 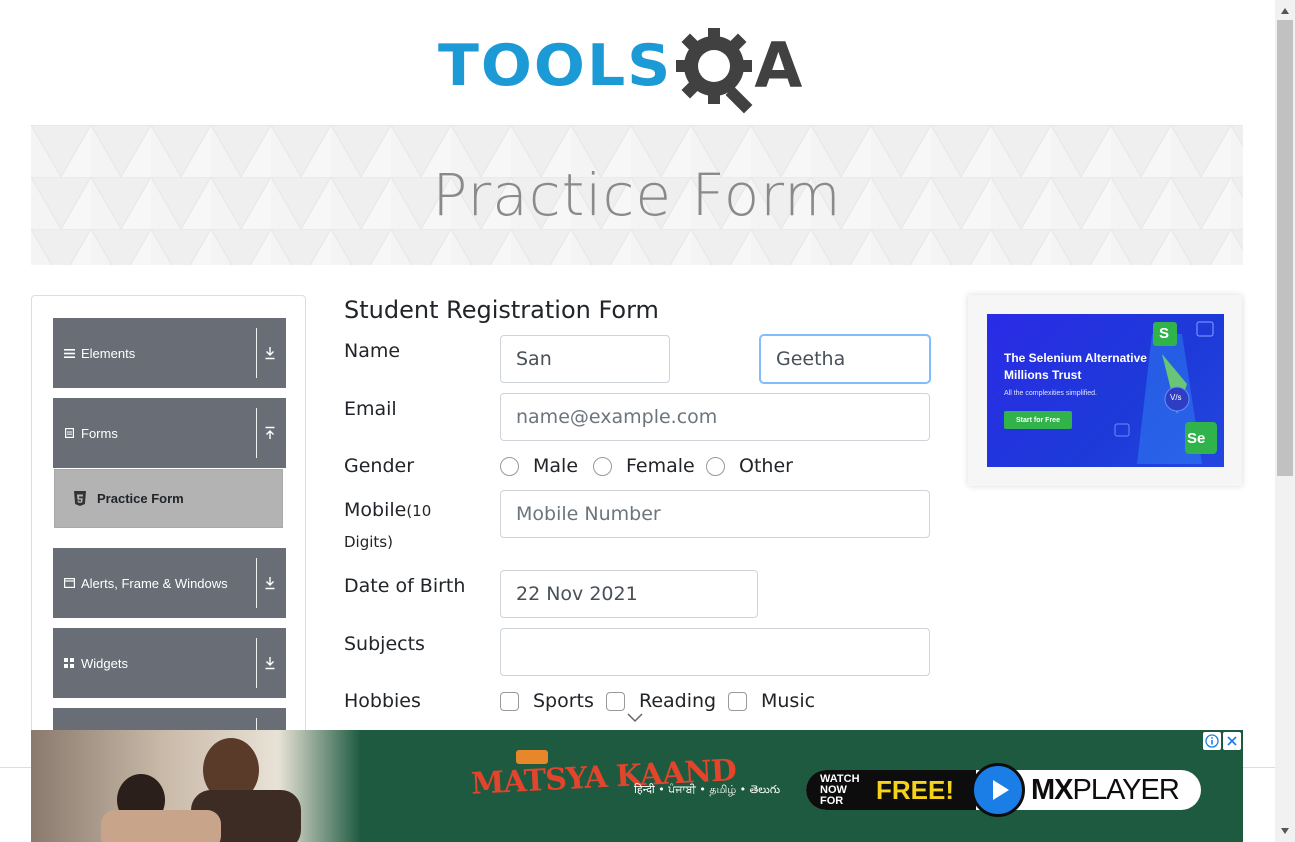 I want to click on mobile-input, so click(x=715, y=514).